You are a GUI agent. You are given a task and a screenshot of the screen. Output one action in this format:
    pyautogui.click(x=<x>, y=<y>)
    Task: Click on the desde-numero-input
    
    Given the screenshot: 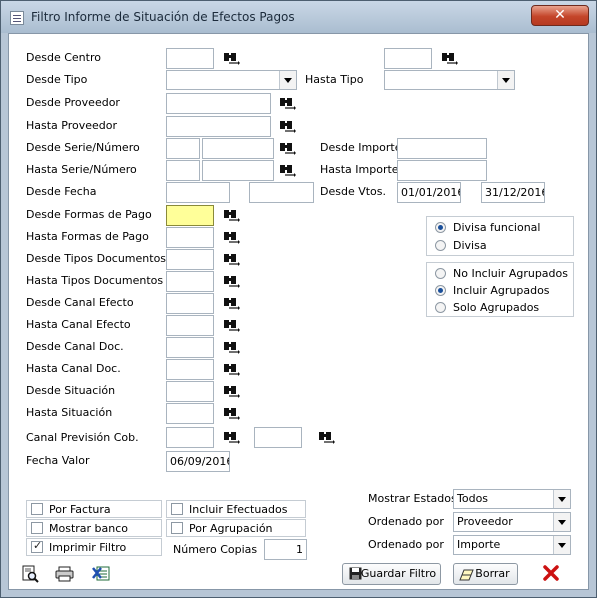 What is the action you would take?
    pyautogui.click(x=238, y=148)
    